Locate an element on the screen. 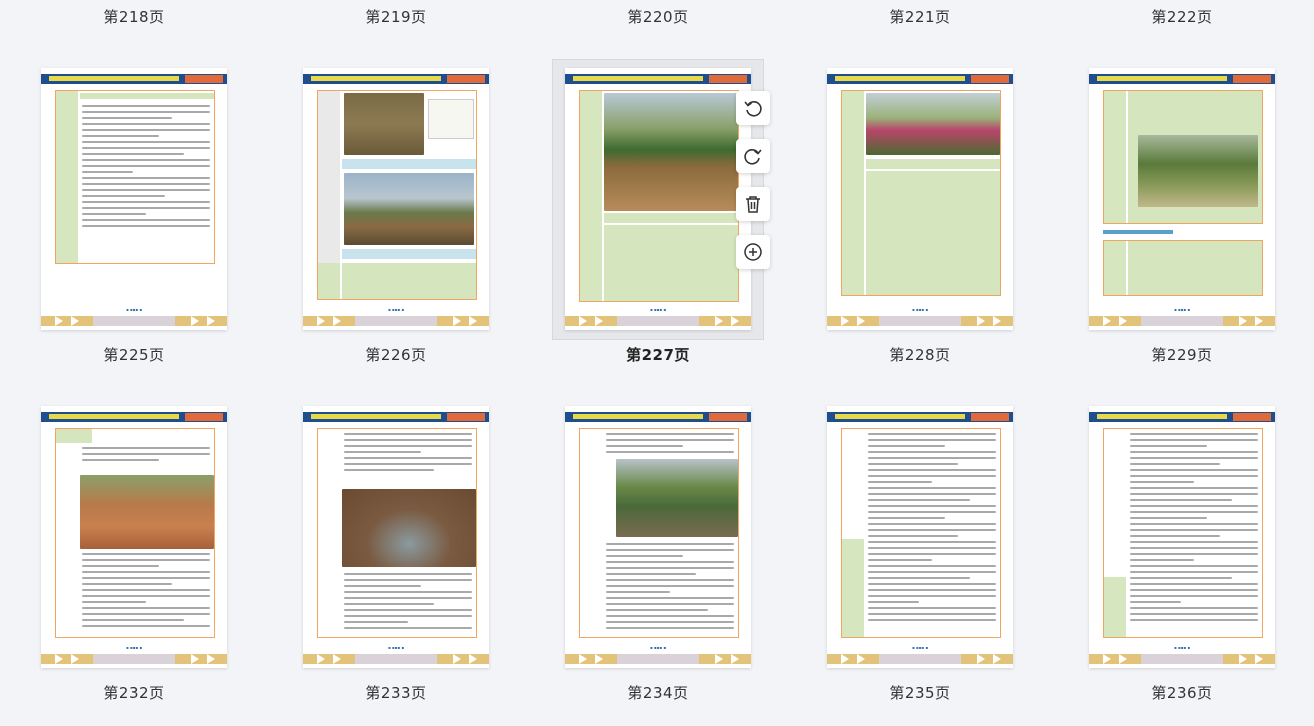 This screenshot has height=726, width=1314. page-label: 第235页 is located at coordinates (920, 692).